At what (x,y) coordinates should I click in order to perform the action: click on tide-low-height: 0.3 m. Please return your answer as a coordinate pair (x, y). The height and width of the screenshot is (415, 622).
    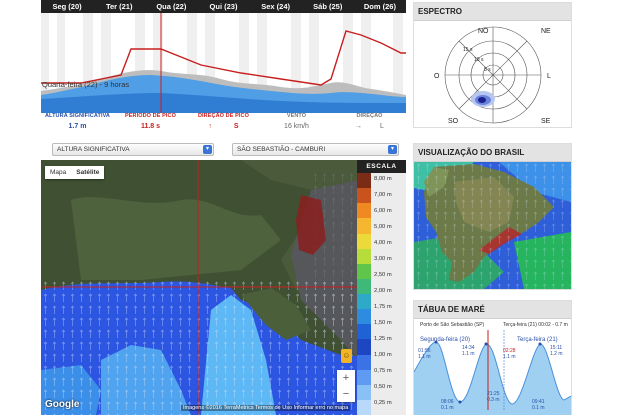
    Looking at the image, I should click on (493, 400).